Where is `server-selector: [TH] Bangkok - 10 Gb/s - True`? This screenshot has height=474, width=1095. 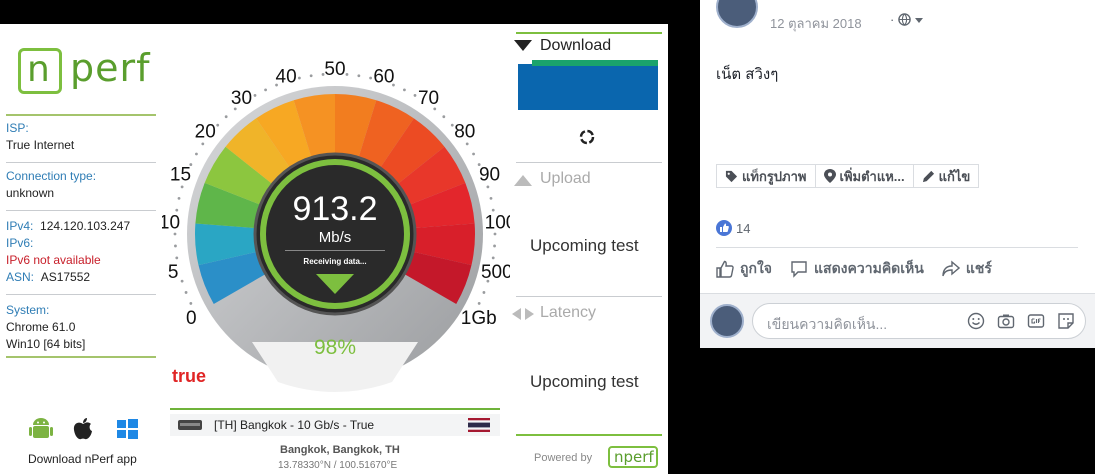 server-selector: [TH] Bangkok - 10 Gb/s - True is located at coordinates (335, 425).